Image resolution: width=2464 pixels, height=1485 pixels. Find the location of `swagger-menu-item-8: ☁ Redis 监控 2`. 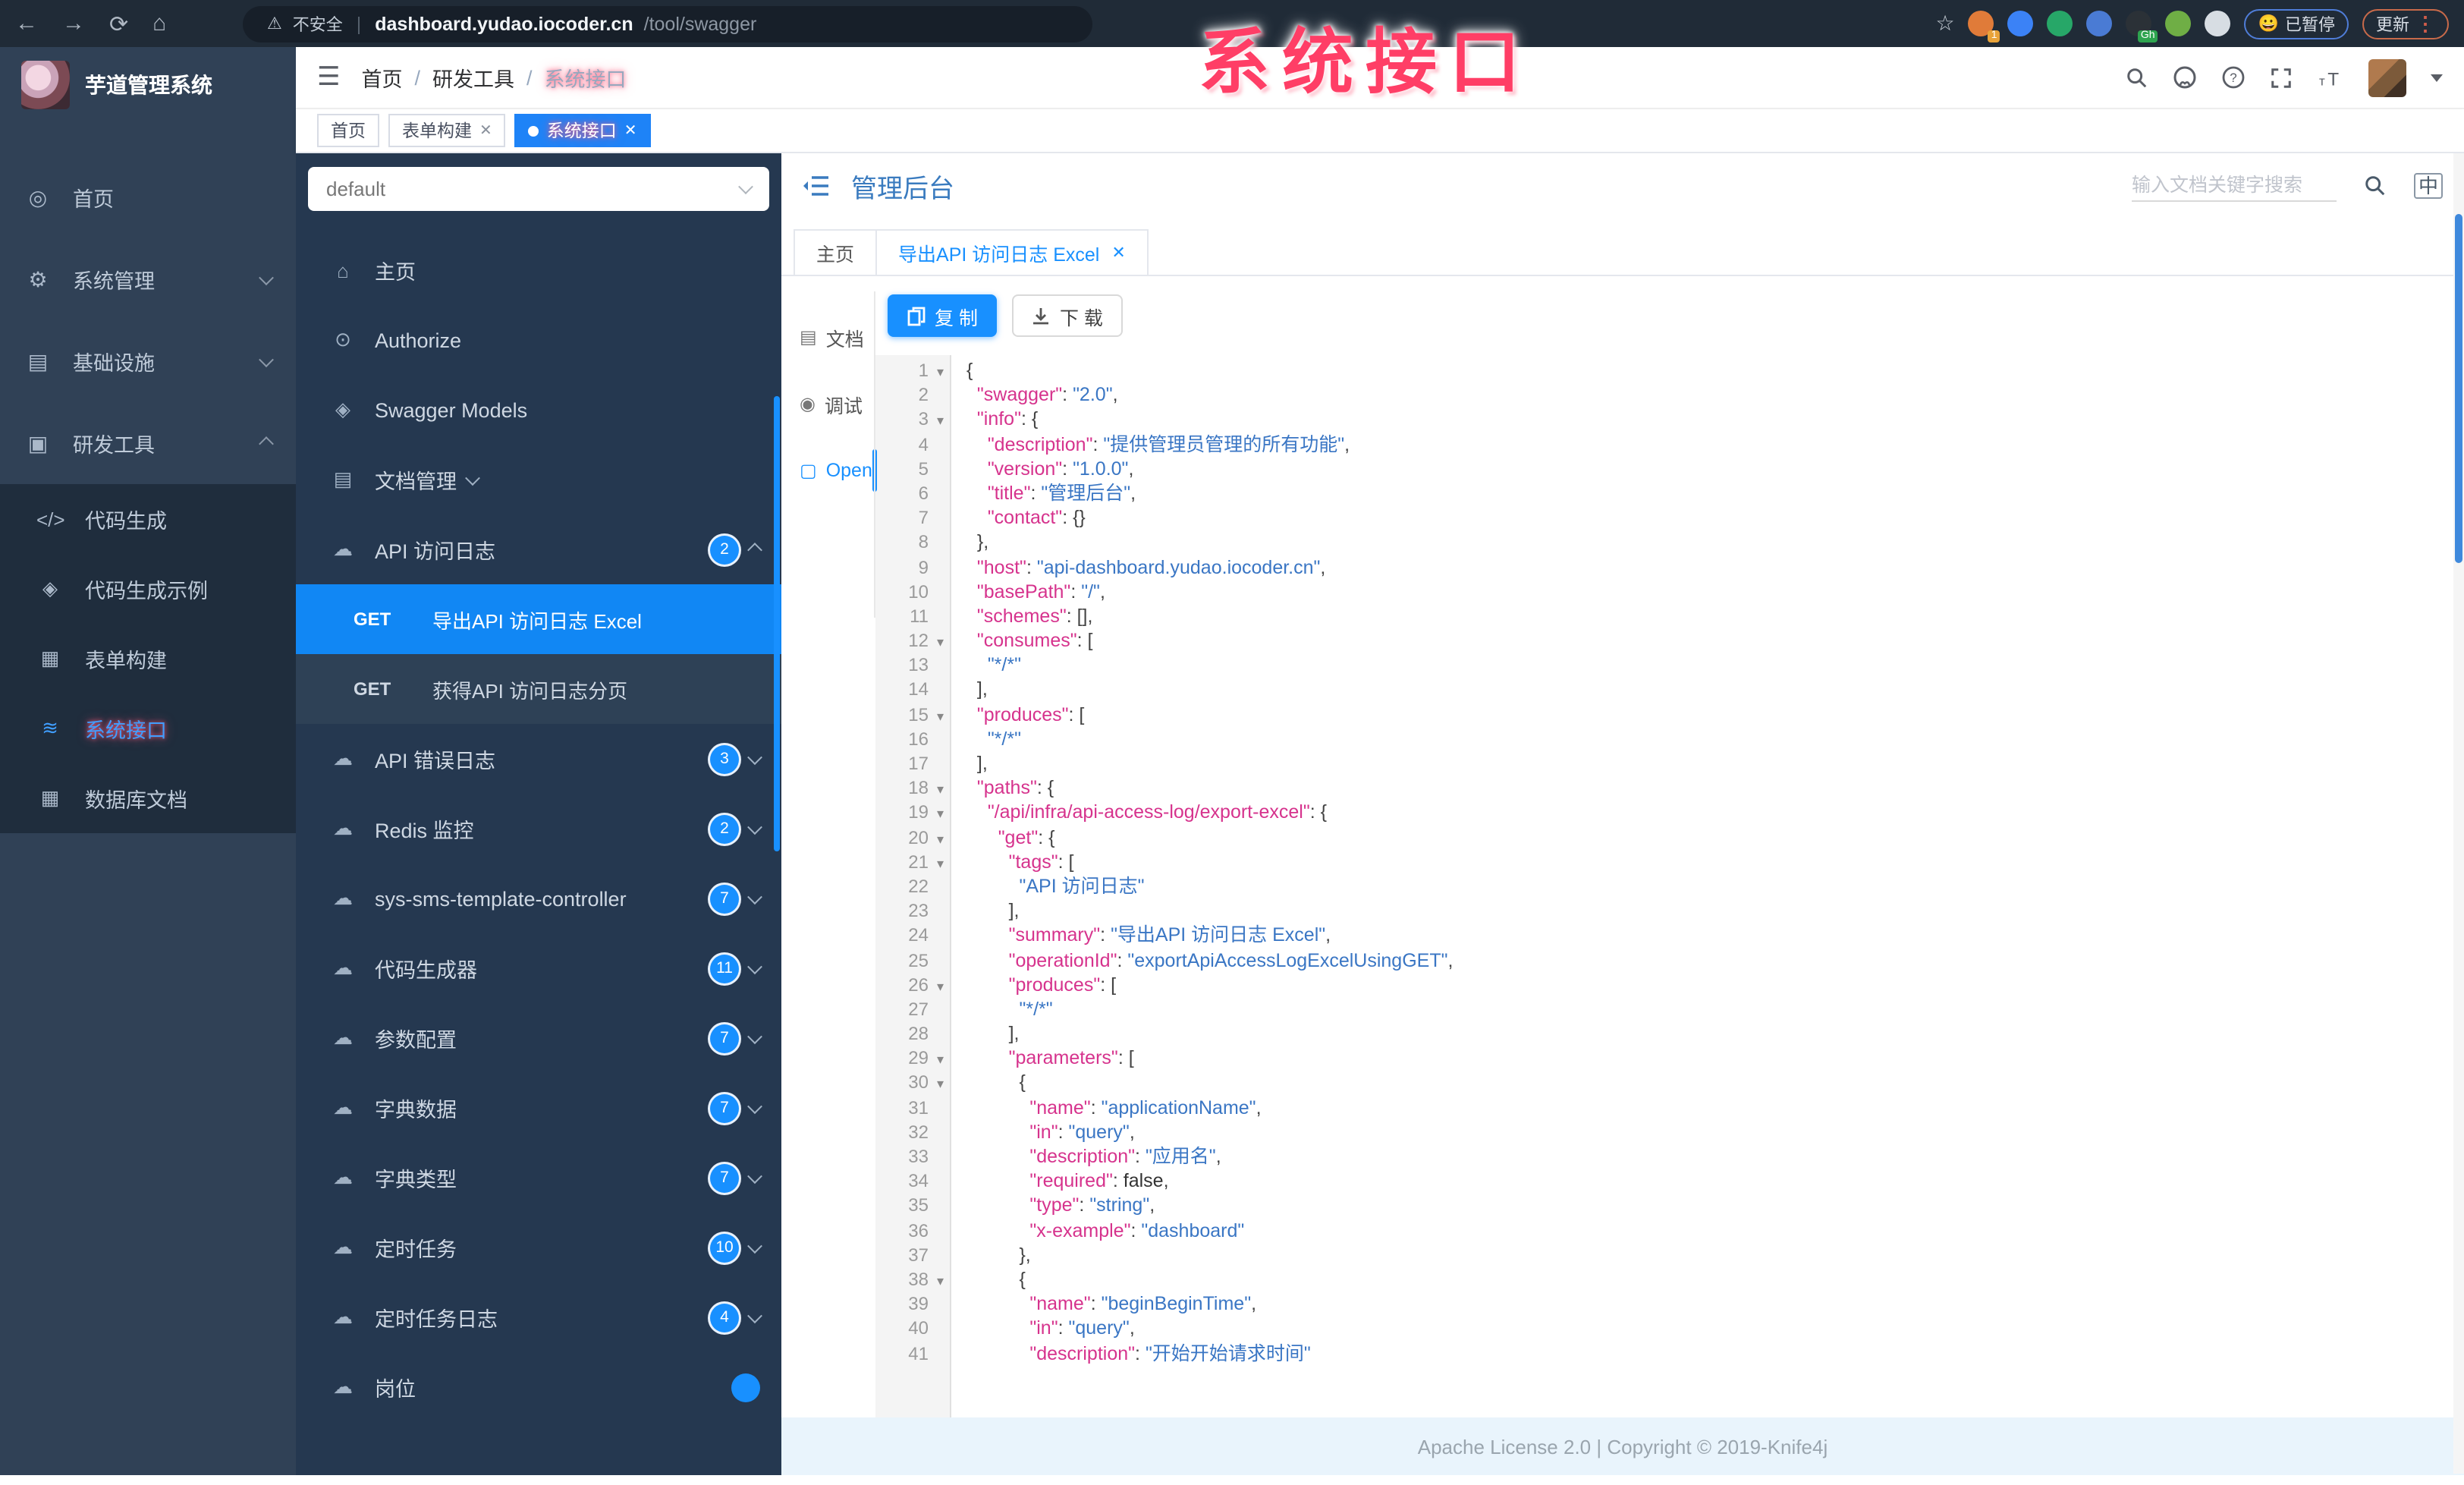

swagger-menu-item-8: ☁ Redis 监控 2 is located at coordinates (538, 829).